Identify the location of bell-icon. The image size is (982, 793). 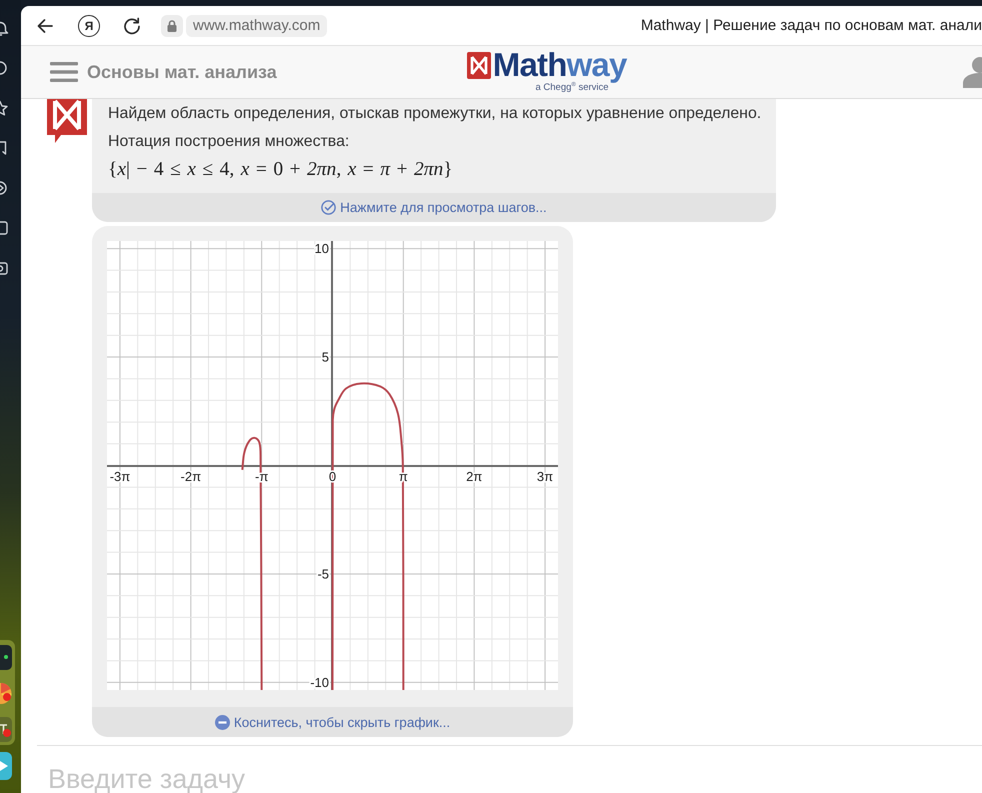
(4, 28).